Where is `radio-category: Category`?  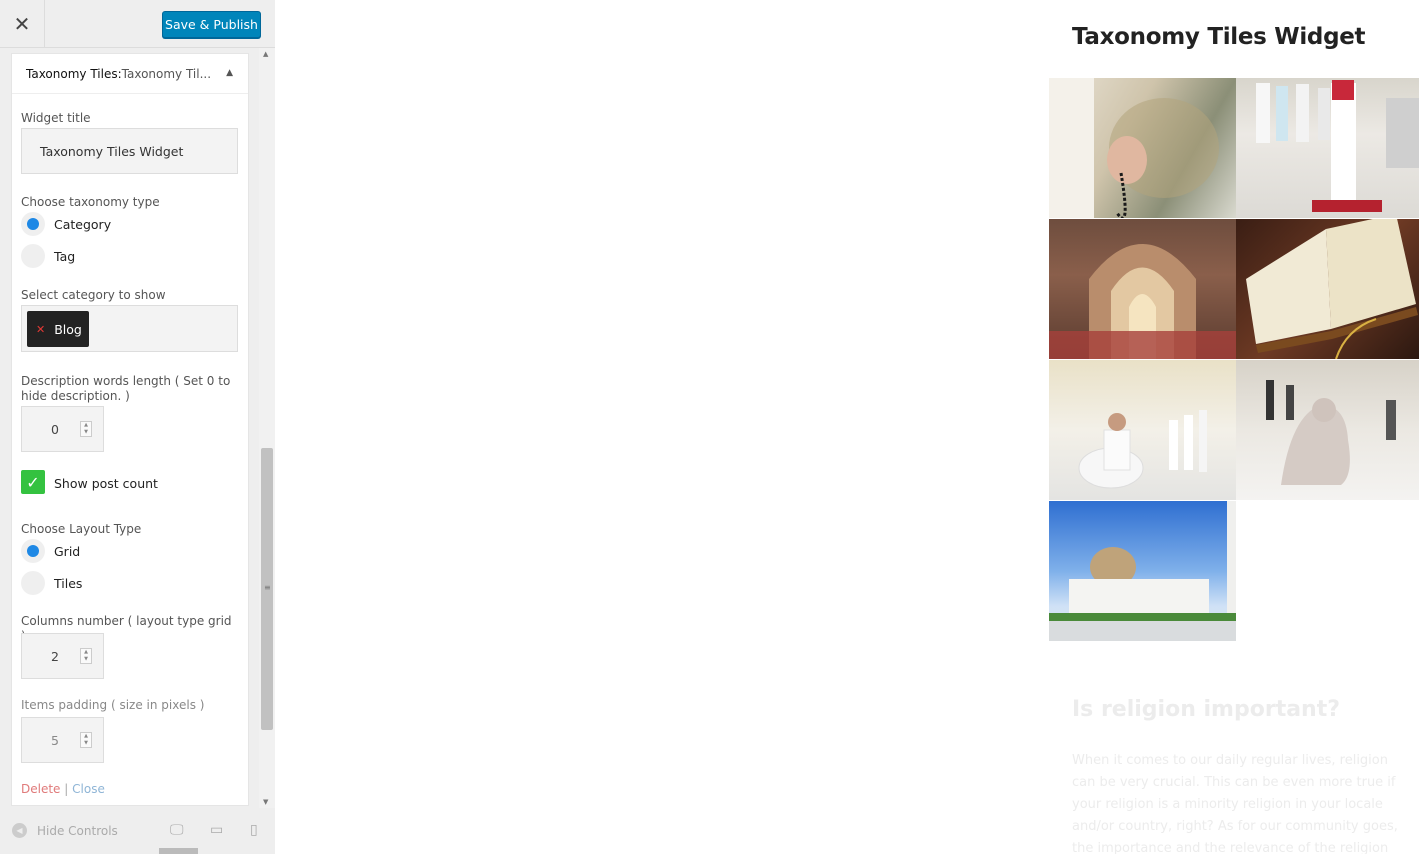 radio-category: Category is located at coordinates (66, 224).